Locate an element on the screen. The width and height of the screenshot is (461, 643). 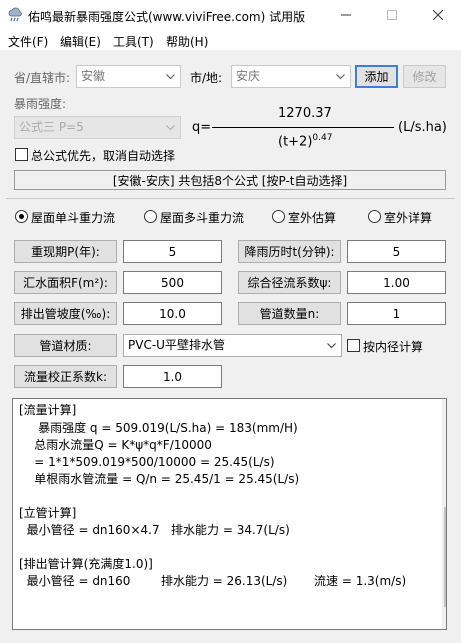
menu-help: 帮助(H) is located at coordinates (187, 41).